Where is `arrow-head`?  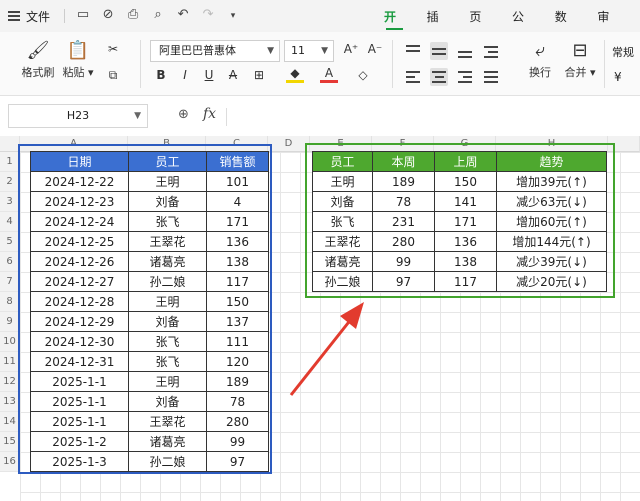
arrow-head is located at coordinates (352, 315).